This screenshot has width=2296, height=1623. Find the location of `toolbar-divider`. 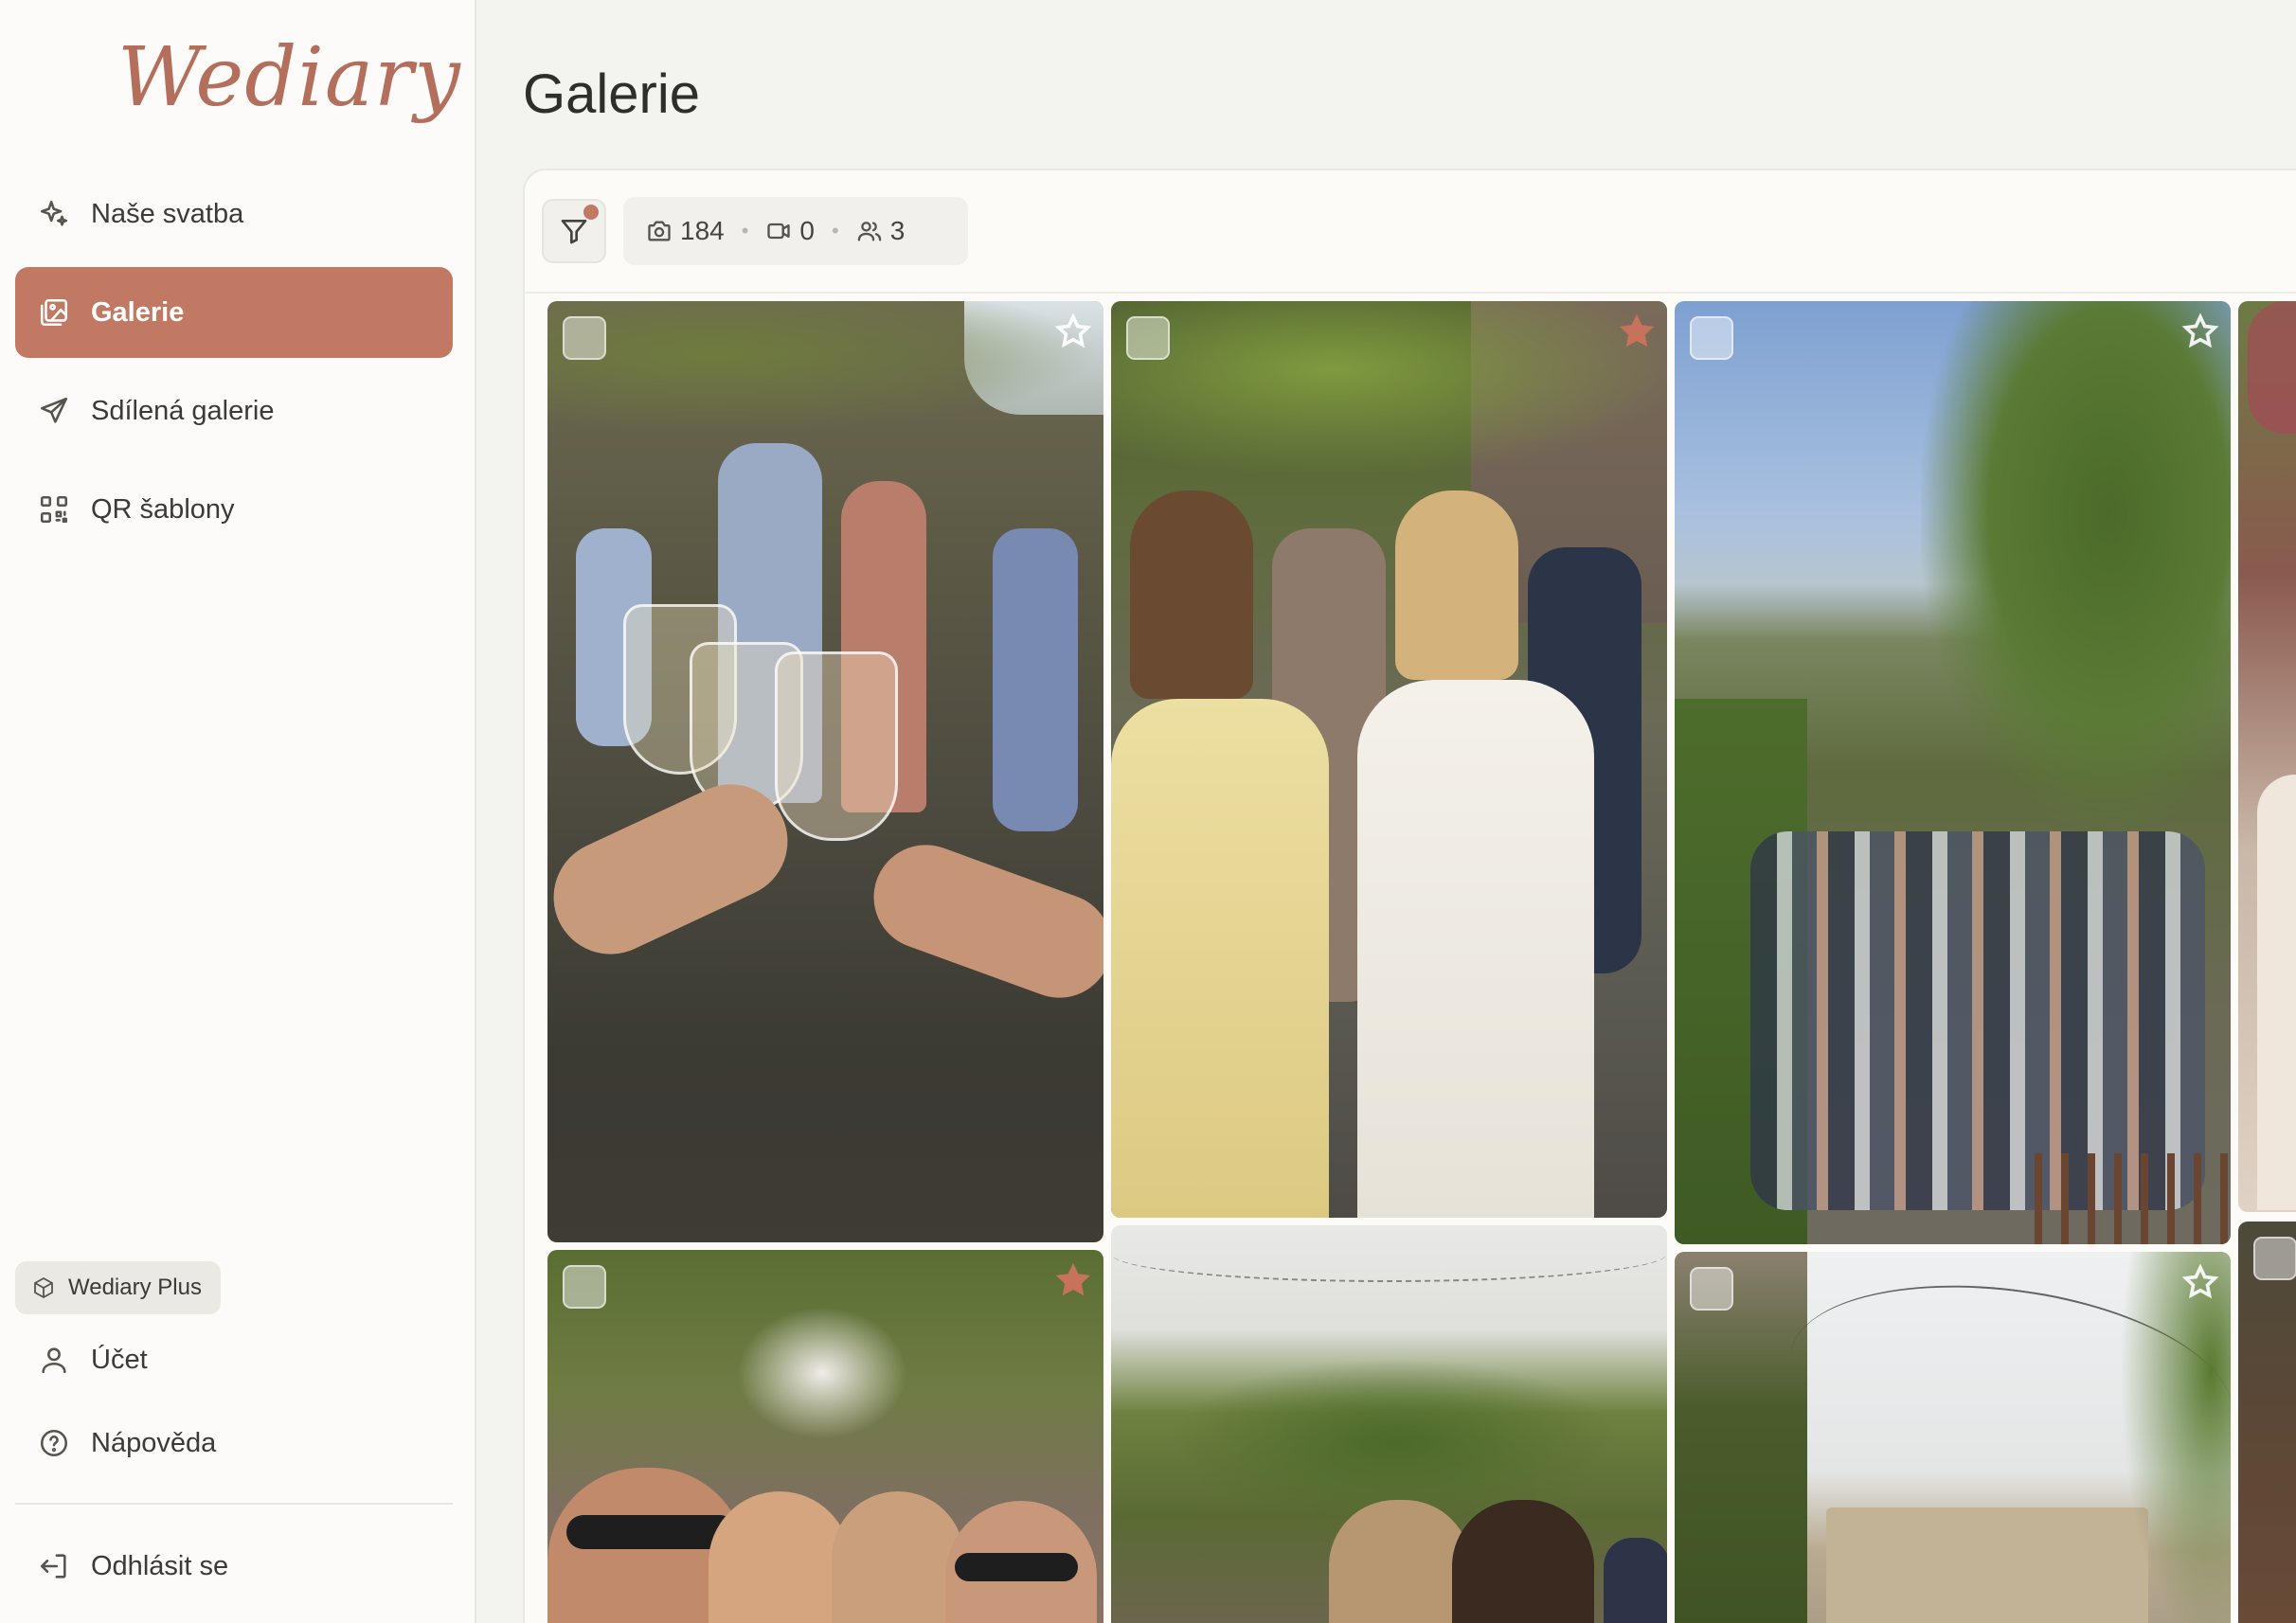

toolbar-divider is located at coordinates (1409, 293).